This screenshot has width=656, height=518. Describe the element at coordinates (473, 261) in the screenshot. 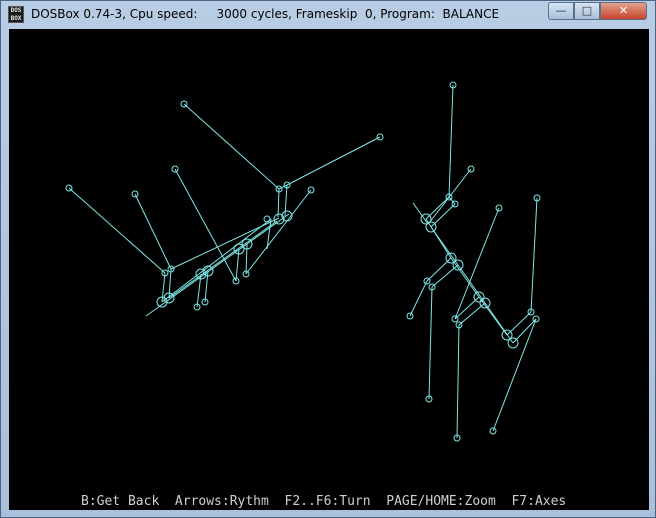

I see `right-figure` at that location.